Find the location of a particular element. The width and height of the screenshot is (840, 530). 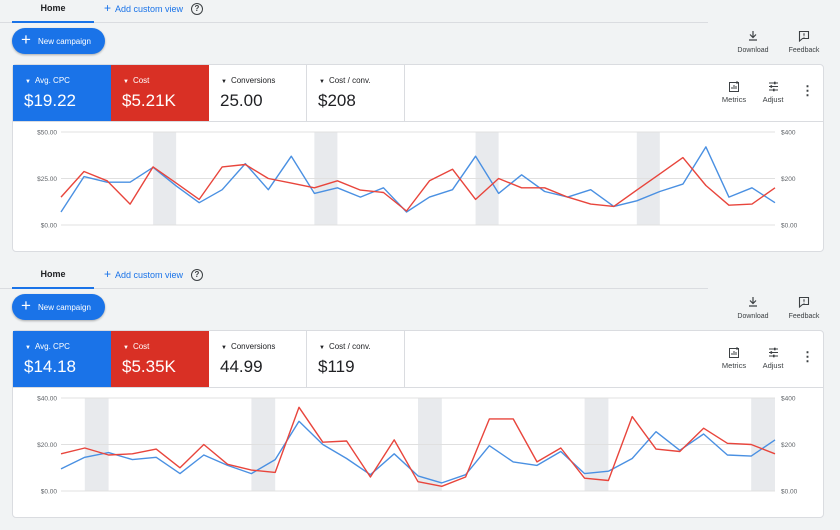

metric-tile-cost: ▼ Cost $5.35K is located at coordinates (160, 359).